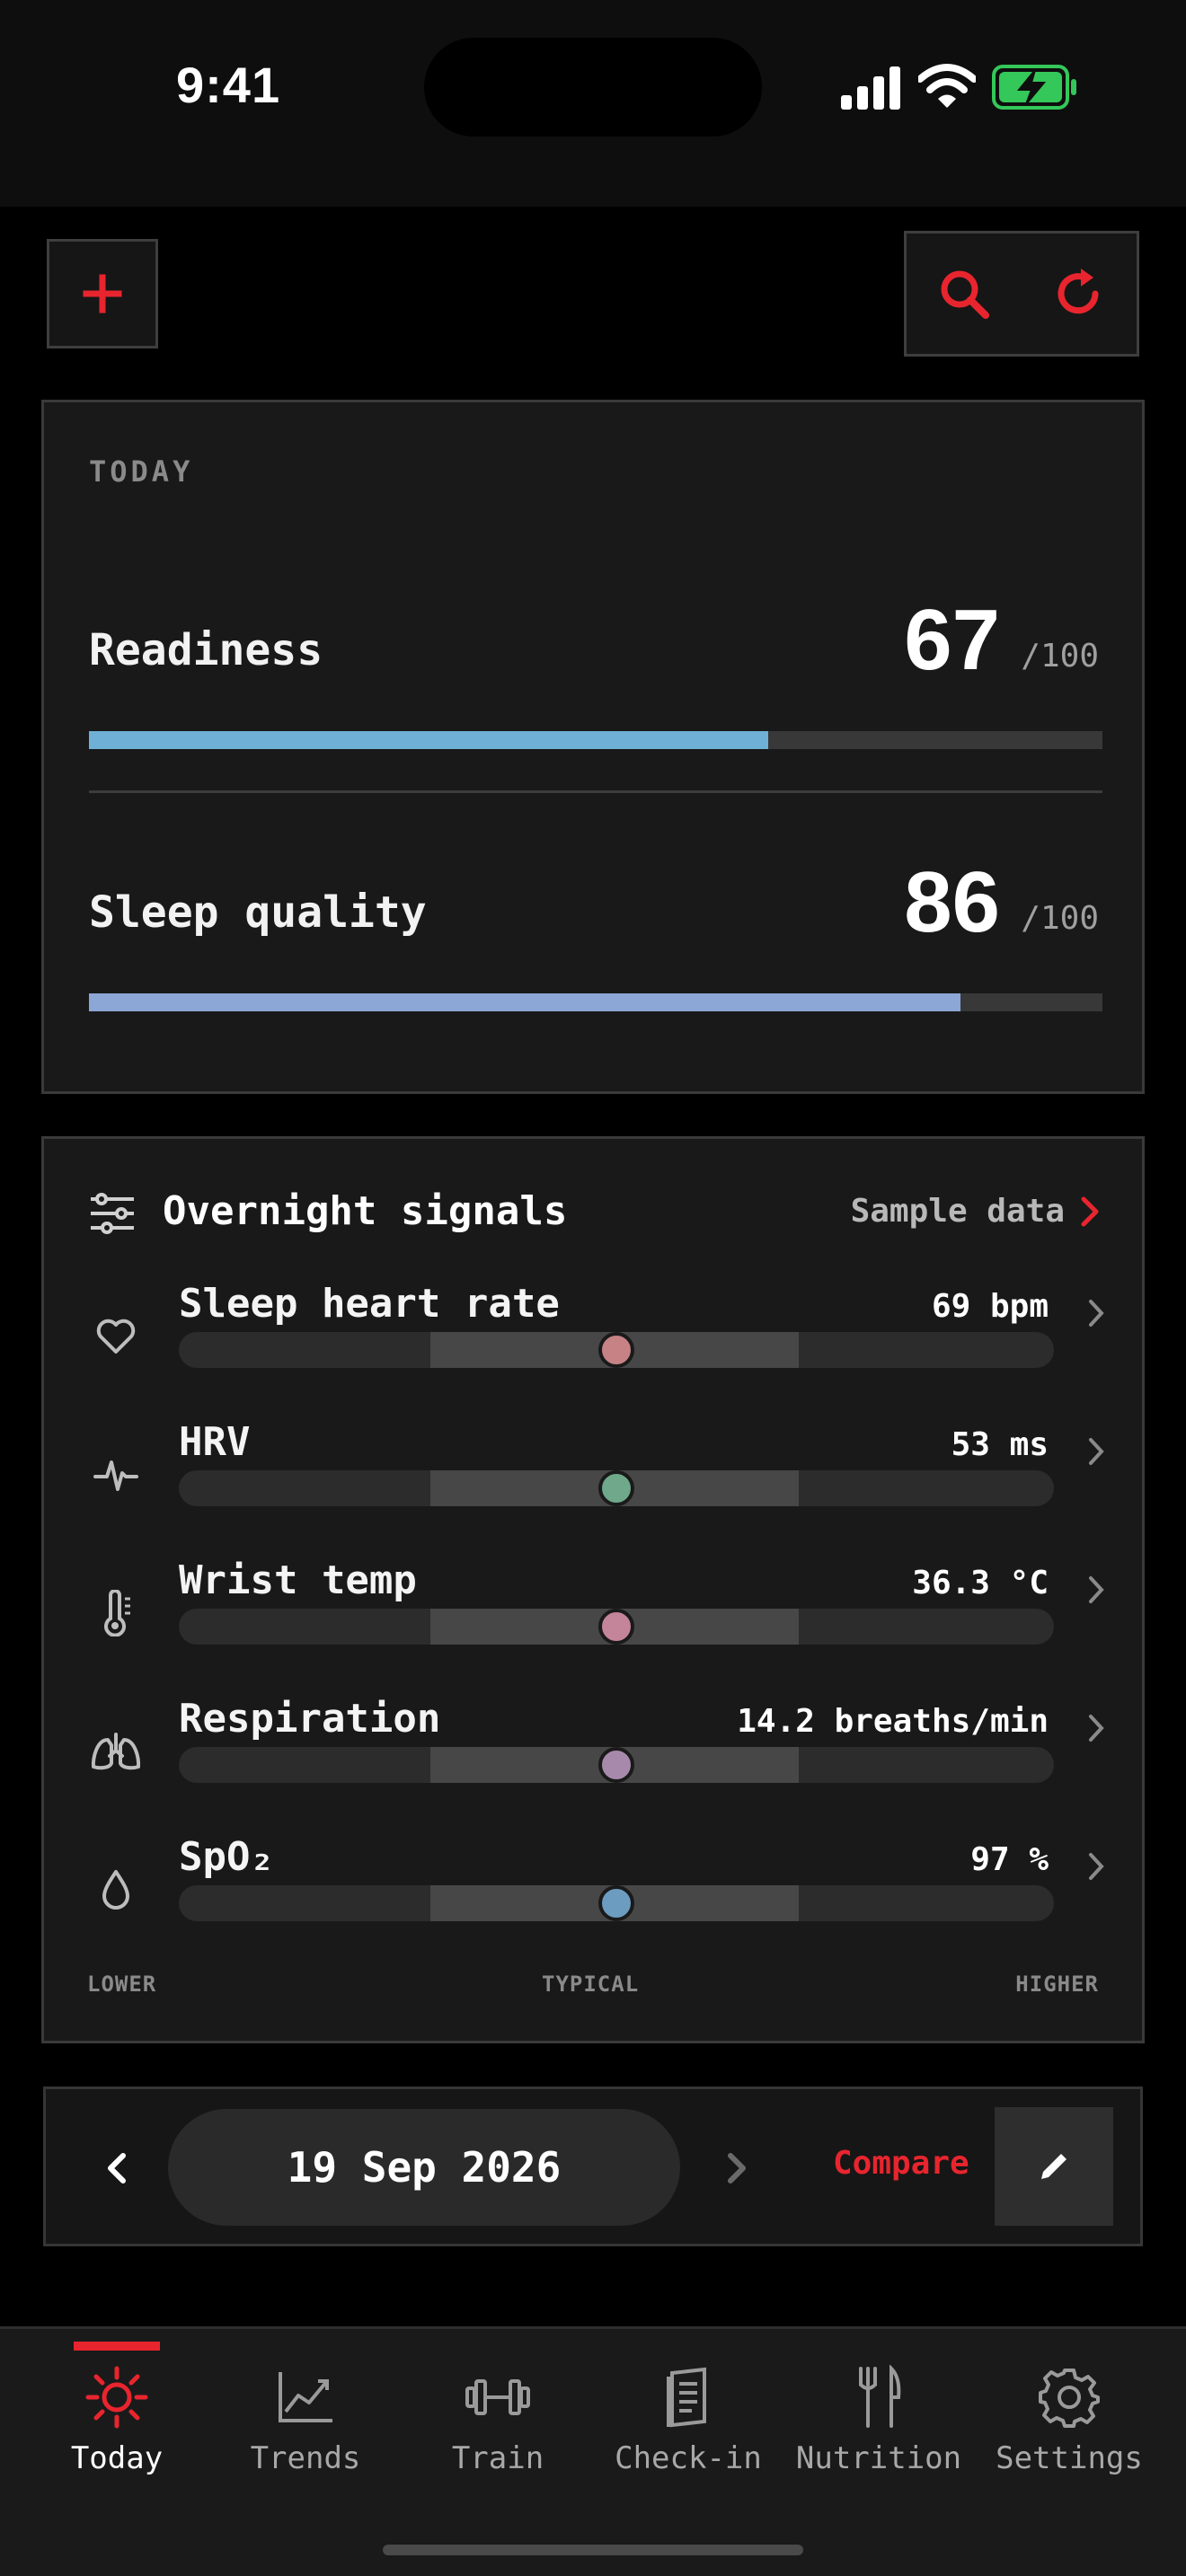 The image size is (1186, 2576). I want to click on sample-data-link: Sample data, so click(975, 1211).